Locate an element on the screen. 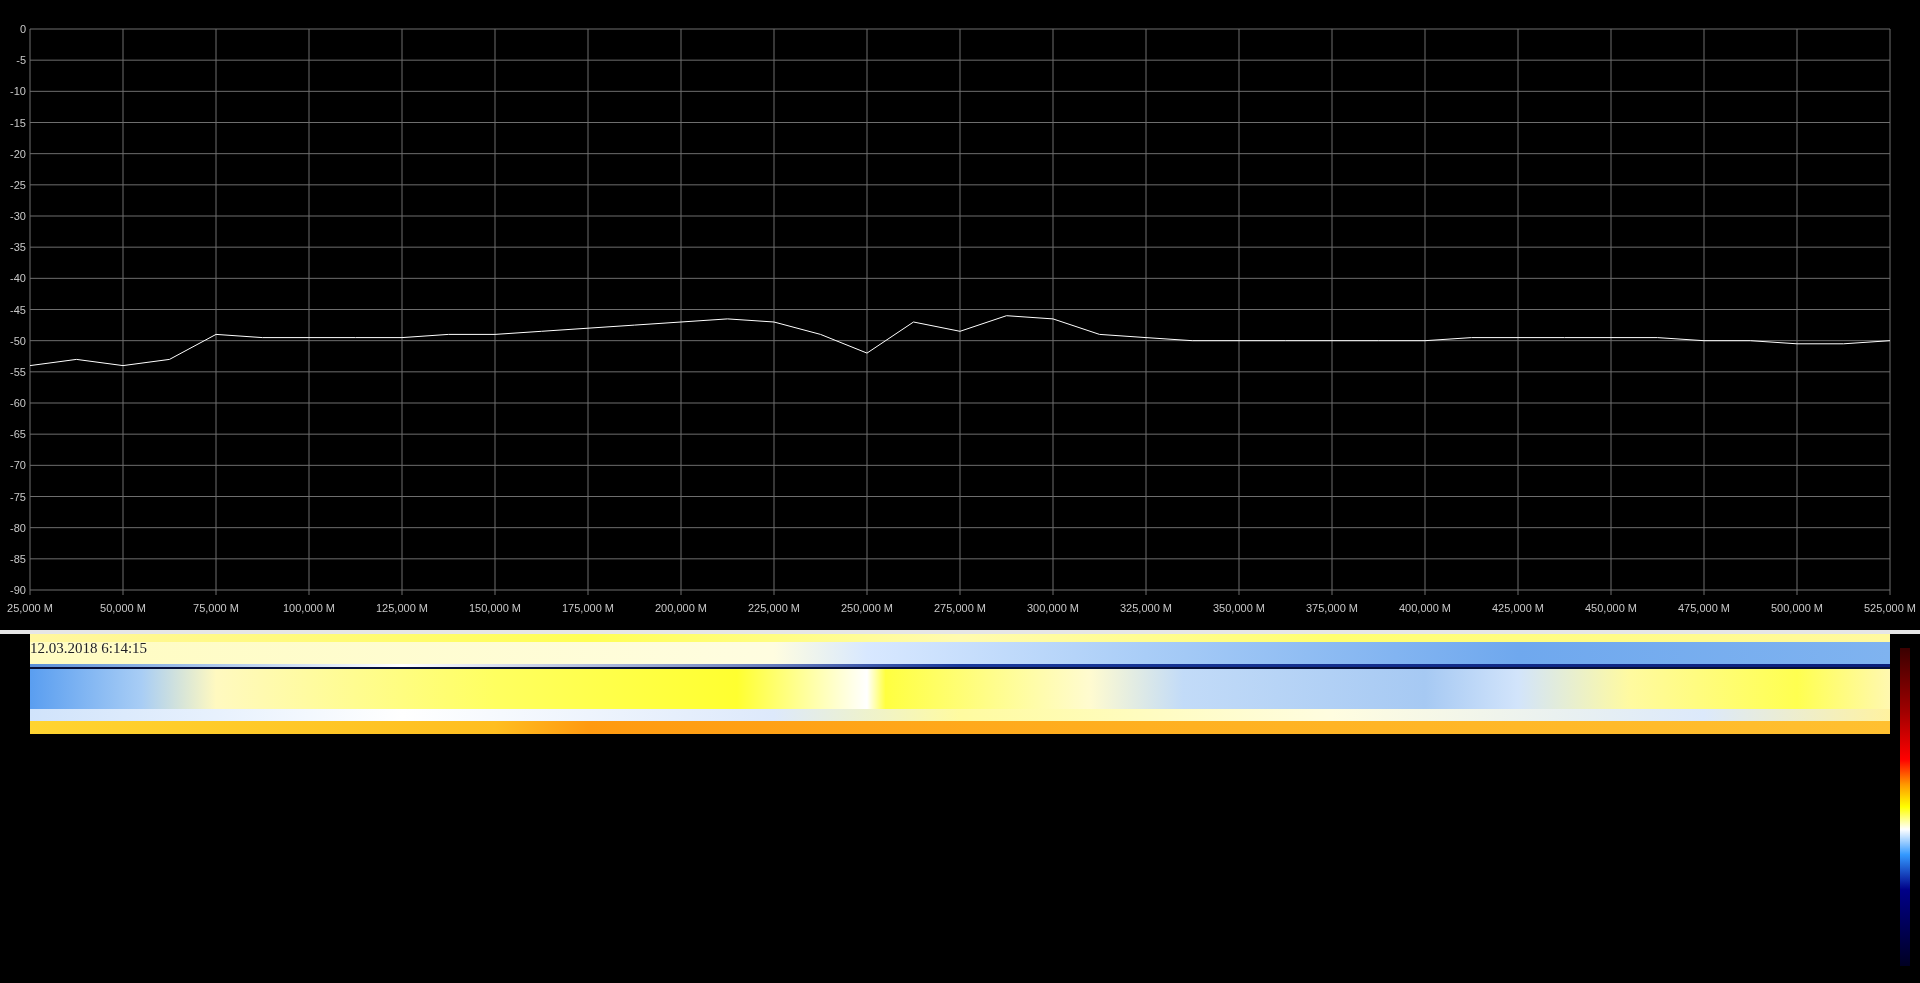 The width and height of the screenshot is (1920, 983). y-axis-label: -55 is located at coordinates (18, 371).